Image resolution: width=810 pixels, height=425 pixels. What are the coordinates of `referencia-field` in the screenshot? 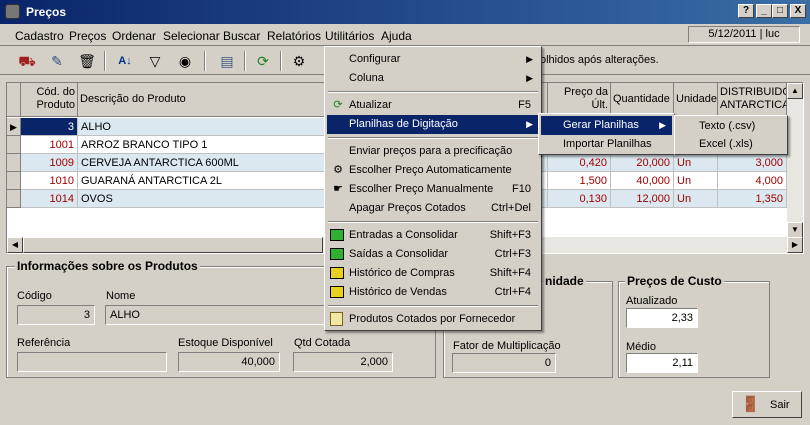 It's located at (92, 362).